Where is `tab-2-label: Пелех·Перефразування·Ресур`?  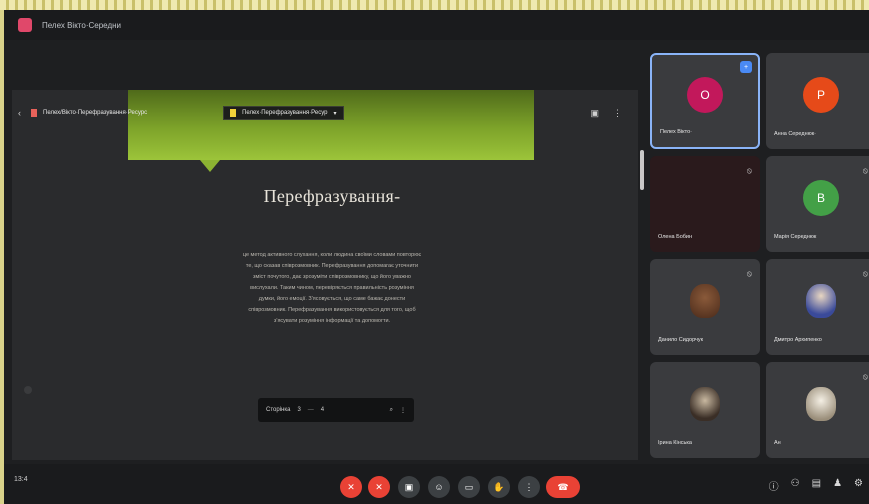
tab-2-label: Пелех·Перефразування·Ресур is located at coordinates (285, 113).